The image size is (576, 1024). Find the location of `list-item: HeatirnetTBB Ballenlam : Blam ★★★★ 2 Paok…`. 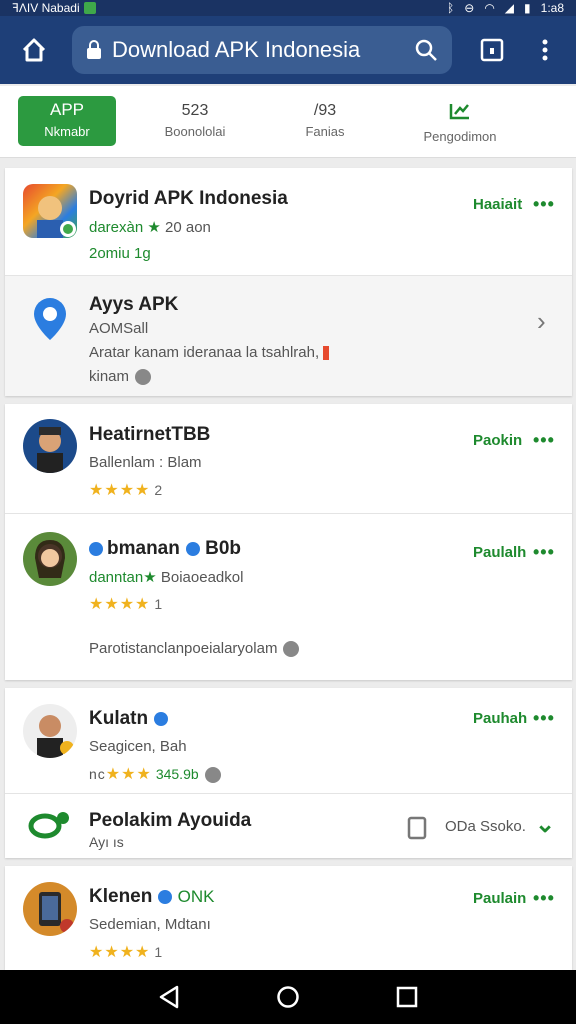

list-item: HeatirnetTBB Ballenlam : Blam ★★★★ 2 Paok… is located at coordinates (288, 459).